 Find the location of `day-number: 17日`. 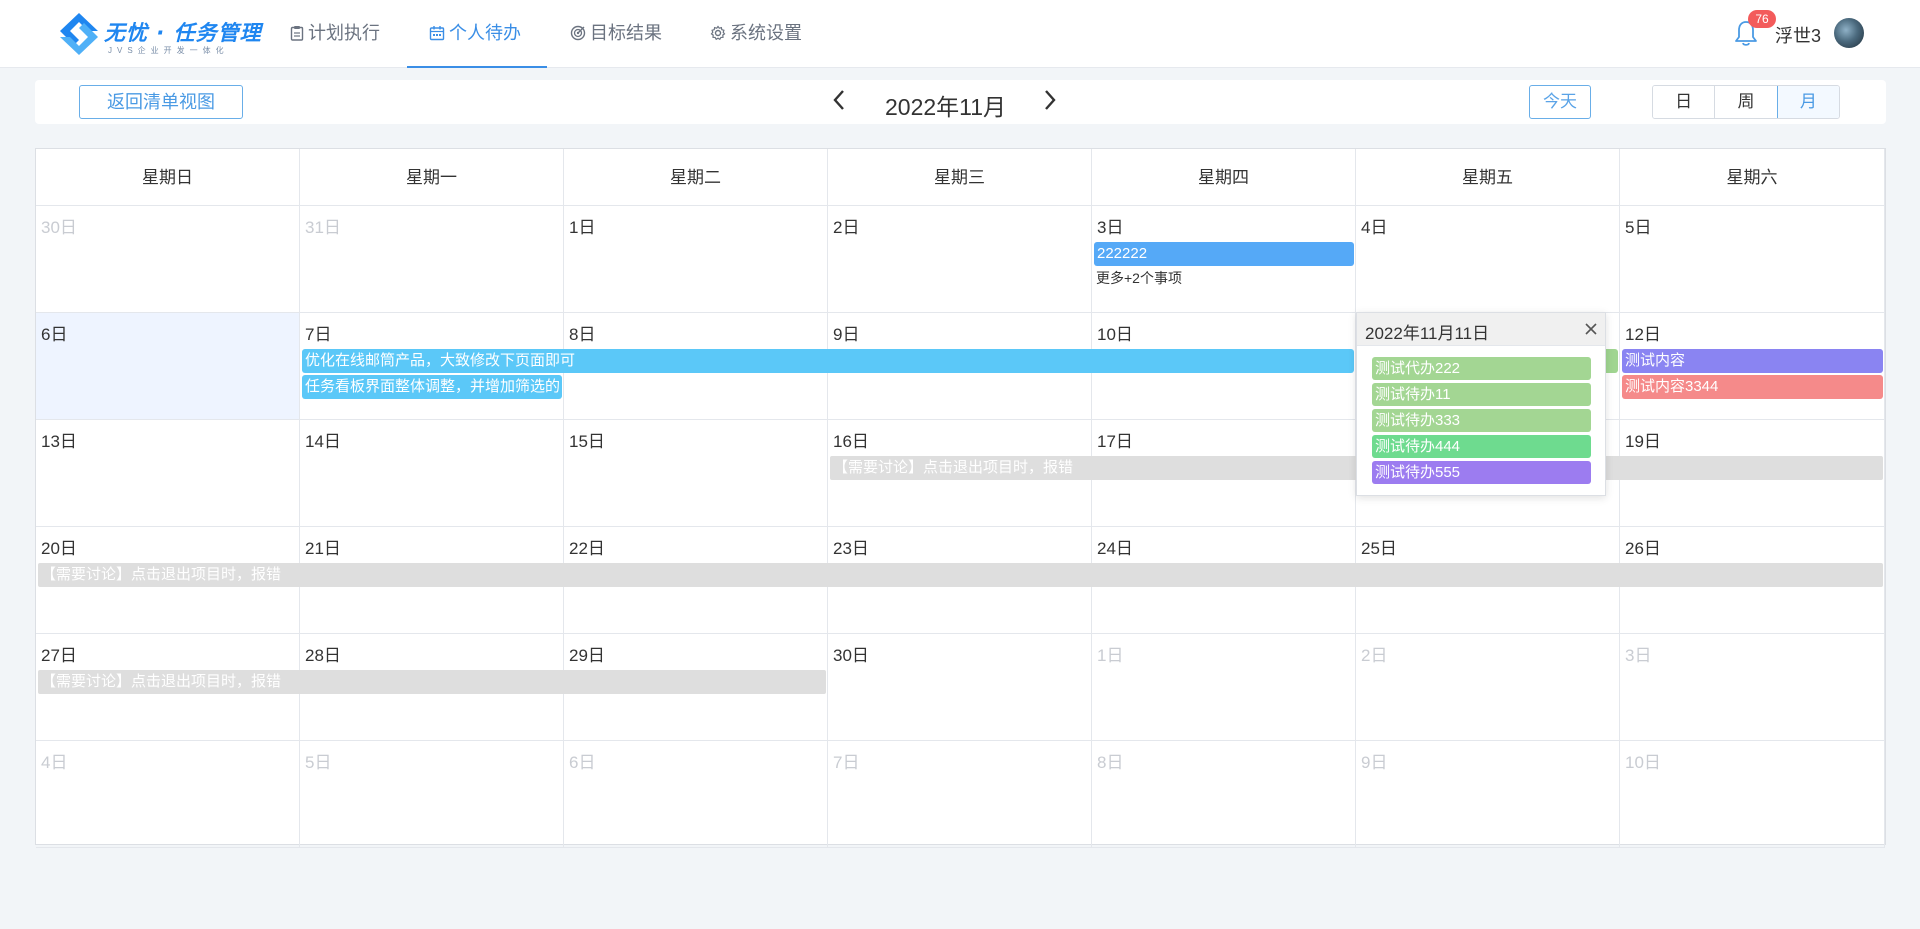

day-number: 17日 is located at coordinates (1115, 441).